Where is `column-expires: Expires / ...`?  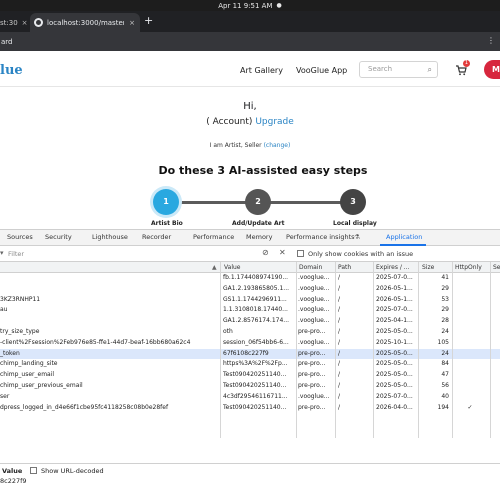
column-expires: Expires / ... is located at coordinates (393, 267).